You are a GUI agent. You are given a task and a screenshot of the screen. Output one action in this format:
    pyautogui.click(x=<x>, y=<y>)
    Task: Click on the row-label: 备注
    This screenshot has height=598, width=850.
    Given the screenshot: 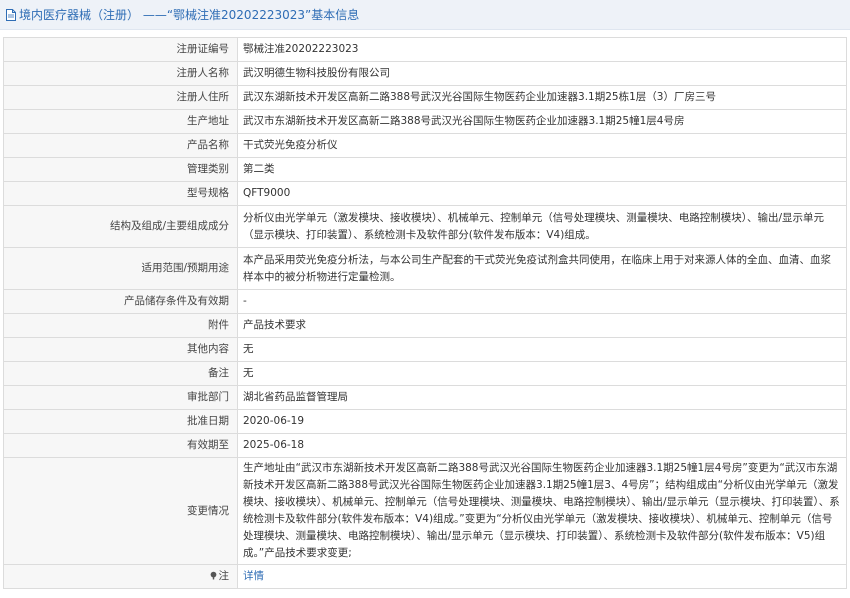 What is the action you would take?
    pyautogui.click(x=120, y=373)
    